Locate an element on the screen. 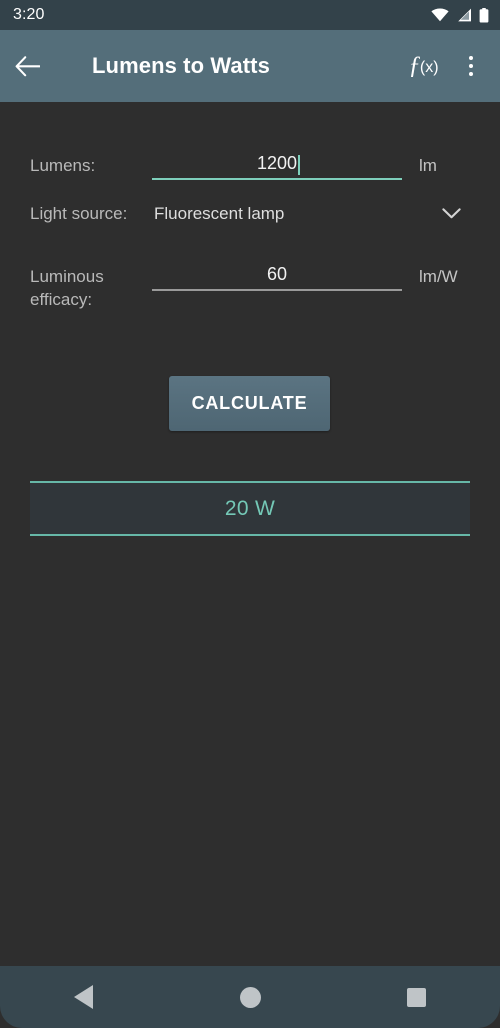 The image size is (500, 1028). nav-back-icon is located at coordinates (83, 997).